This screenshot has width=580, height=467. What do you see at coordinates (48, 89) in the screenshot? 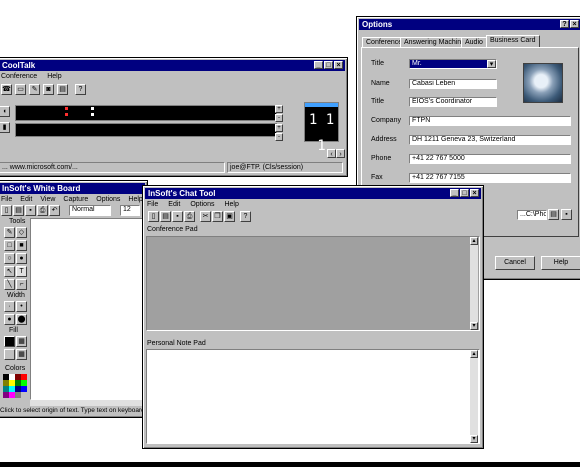
I see `answering-machine-icon: ◙` at bounding box center [48, 89].